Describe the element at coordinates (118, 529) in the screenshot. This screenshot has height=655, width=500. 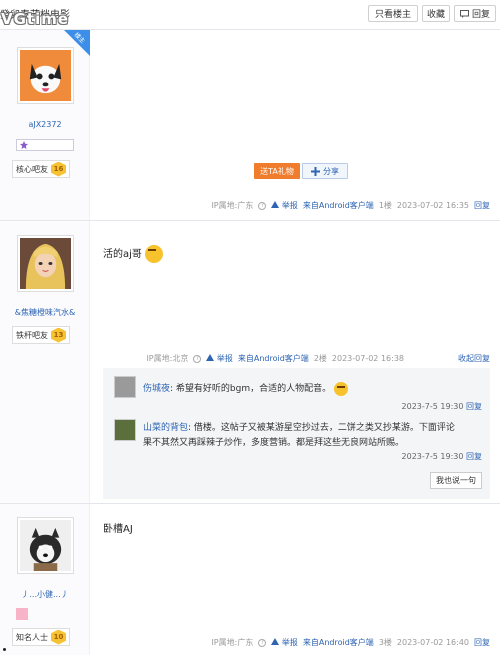
I see `post-content-text: 卧槽AJ` at that location.